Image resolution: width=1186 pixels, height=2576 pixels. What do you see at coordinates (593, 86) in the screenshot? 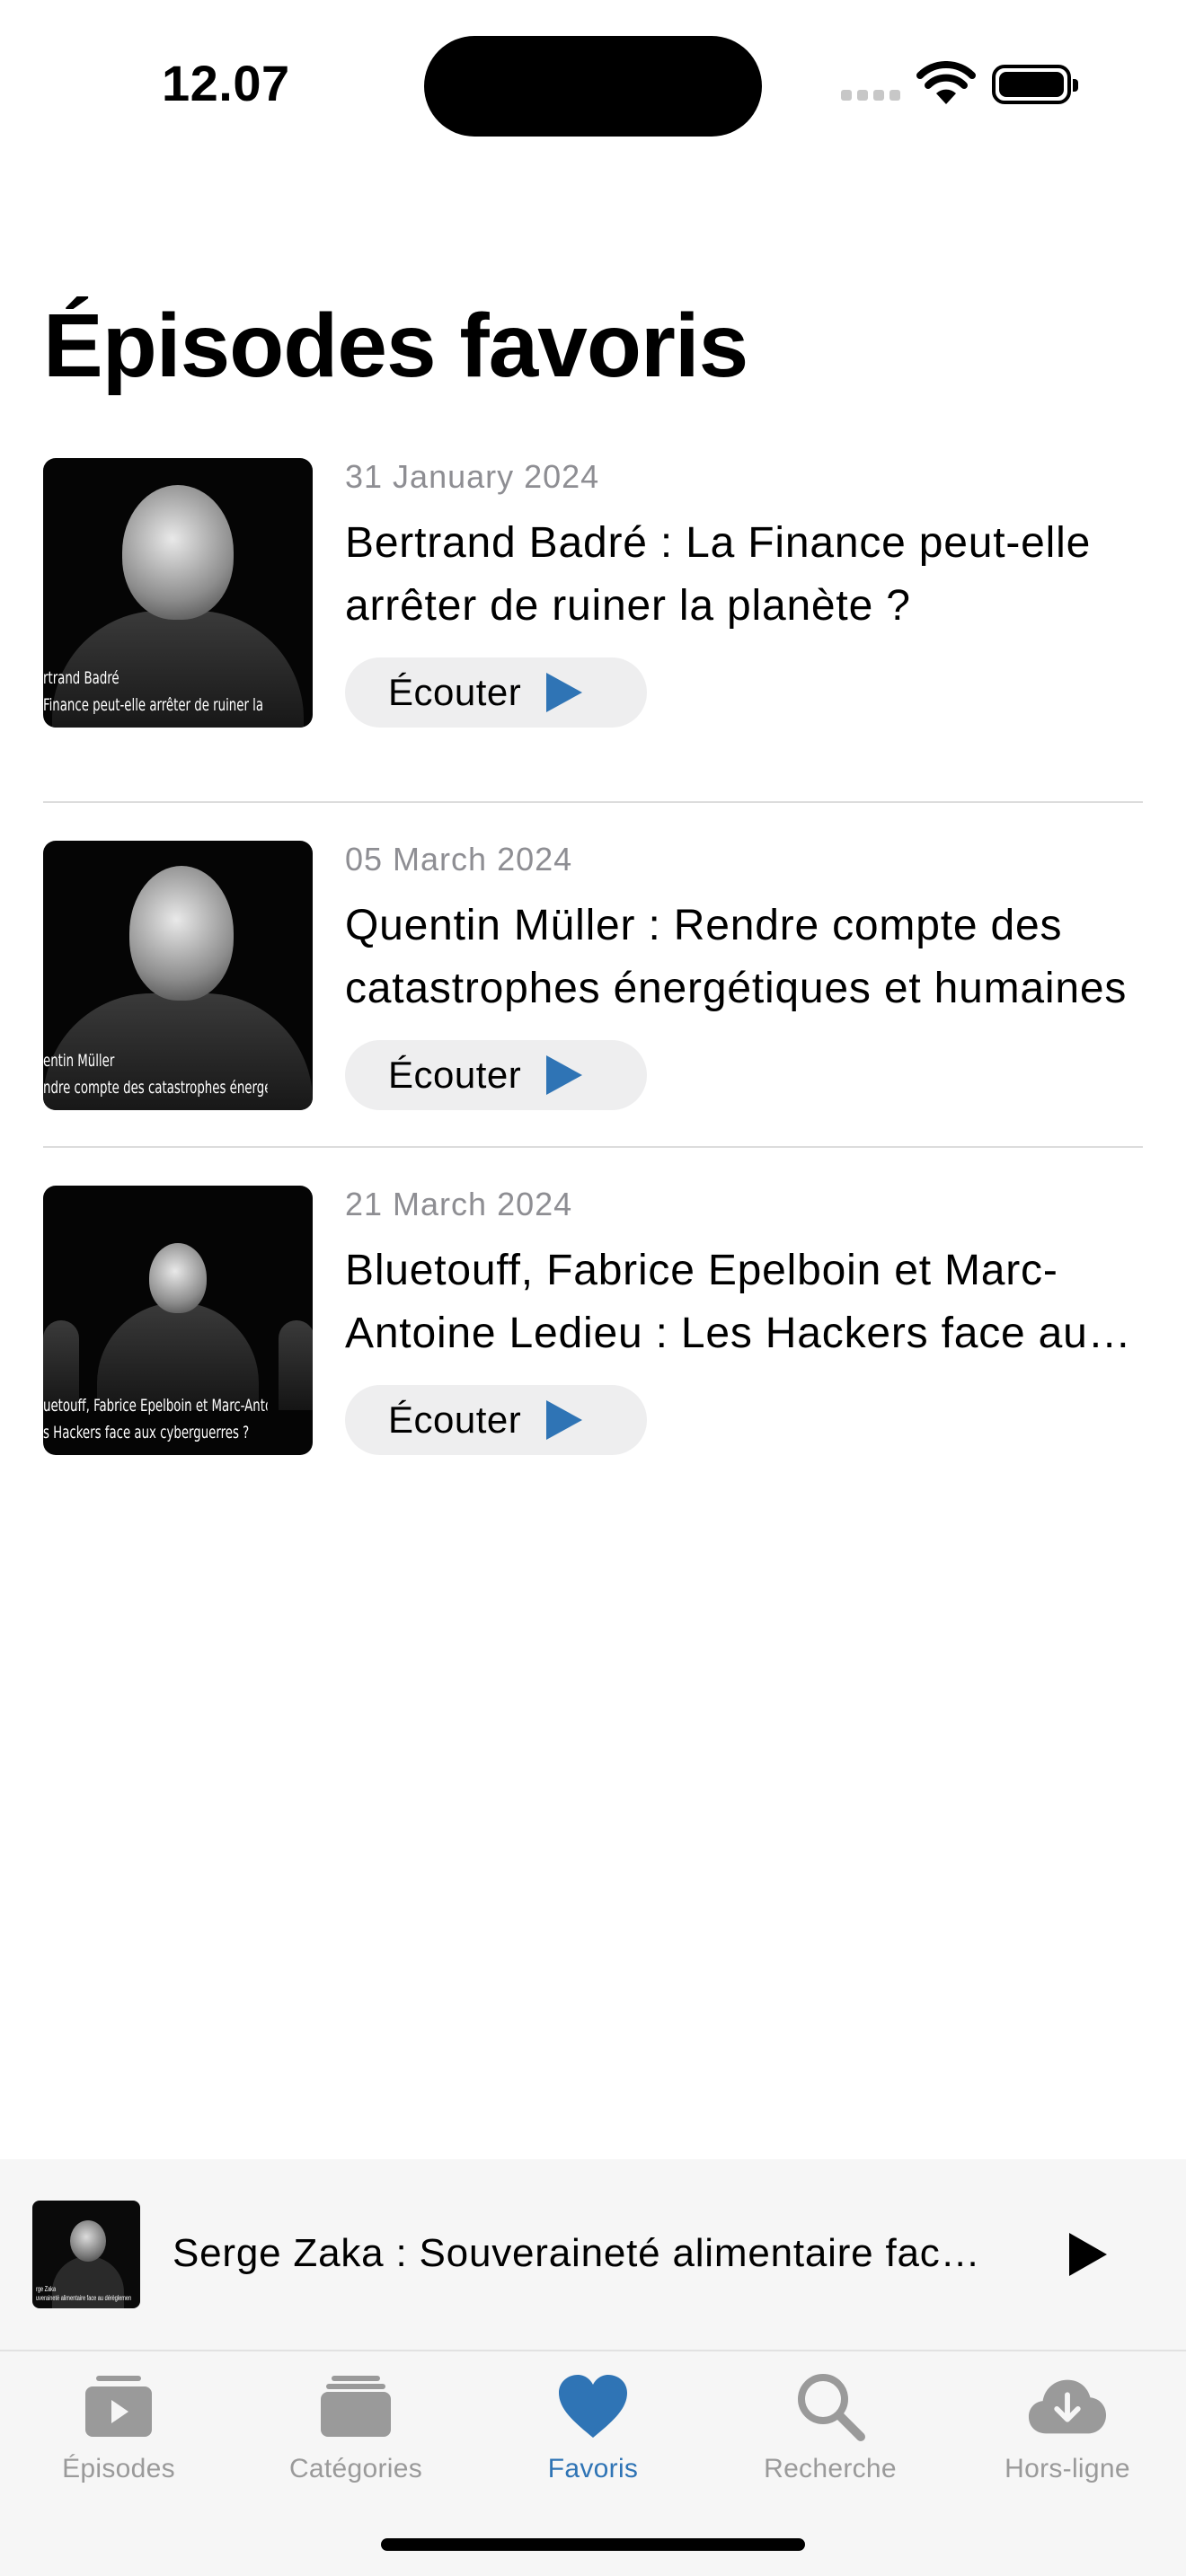
I see `dynamic-island` at bounding box center [593, 86].